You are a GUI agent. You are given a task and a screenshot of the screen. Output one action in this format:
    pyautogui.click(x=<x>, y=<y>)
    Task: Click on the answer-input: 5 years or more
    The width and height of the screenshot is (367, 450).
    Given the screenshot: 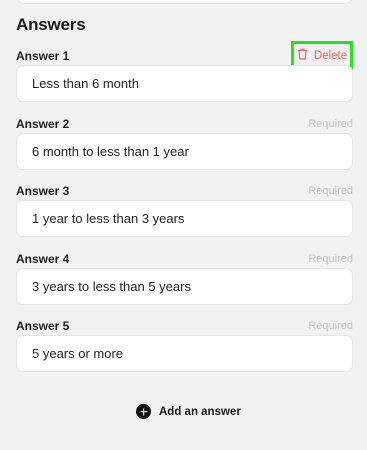 What is the action you would take?
    pyautogui.click(x=184, y=353)
    